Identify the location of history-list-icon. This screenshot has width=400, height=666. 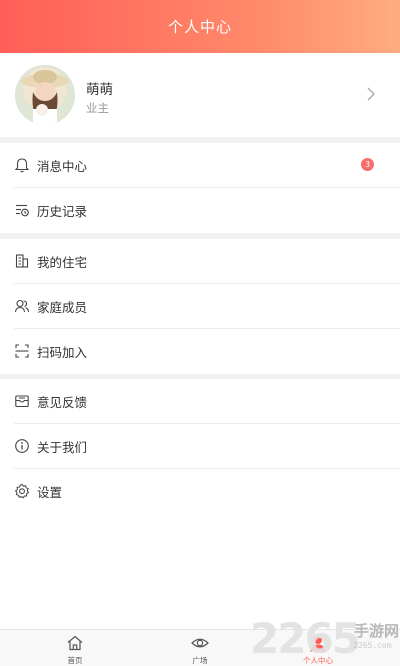
(22, 210).